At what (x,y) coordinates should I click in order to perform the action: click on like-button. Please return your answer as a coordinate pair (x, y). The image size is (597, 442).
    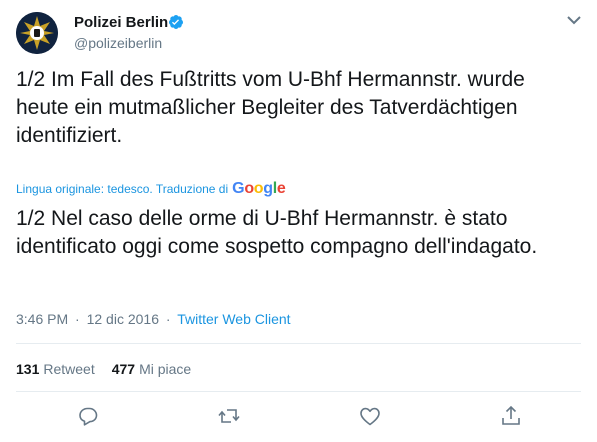
    Looking at the image, I should click on (370, 416).